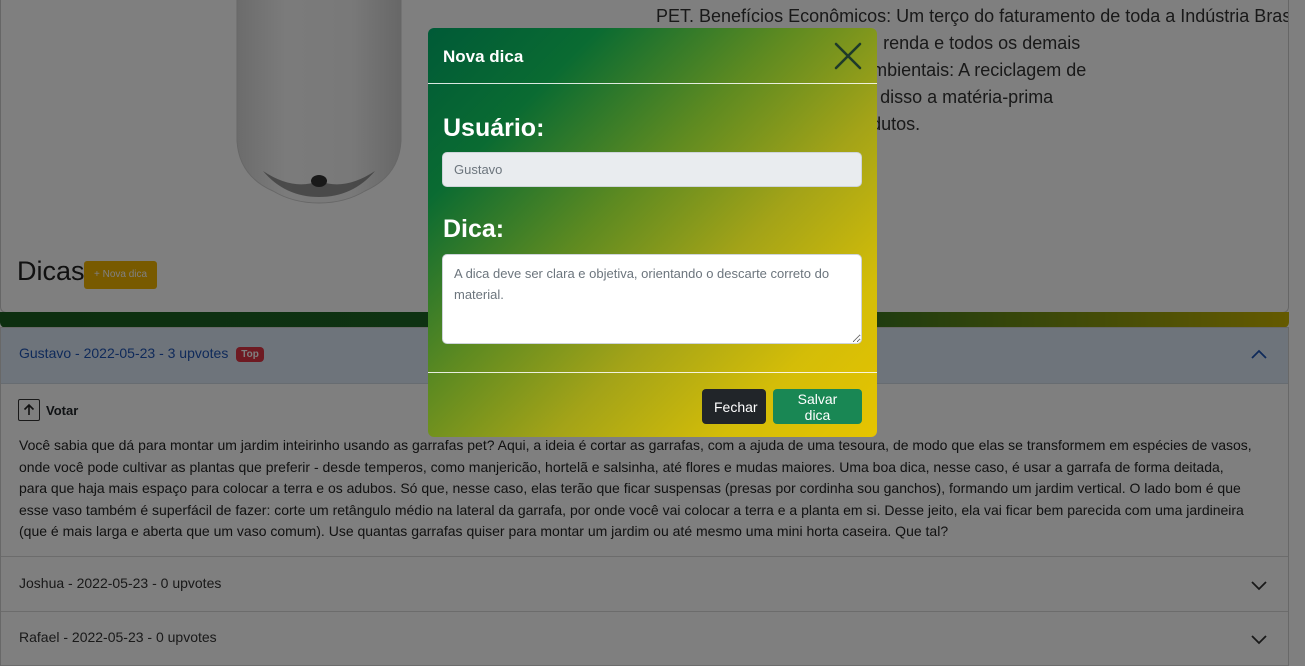  What do you see at coordinates (652, 299) in the screenshot?
I see `tip-textarea` at bounding box center [652, 299].